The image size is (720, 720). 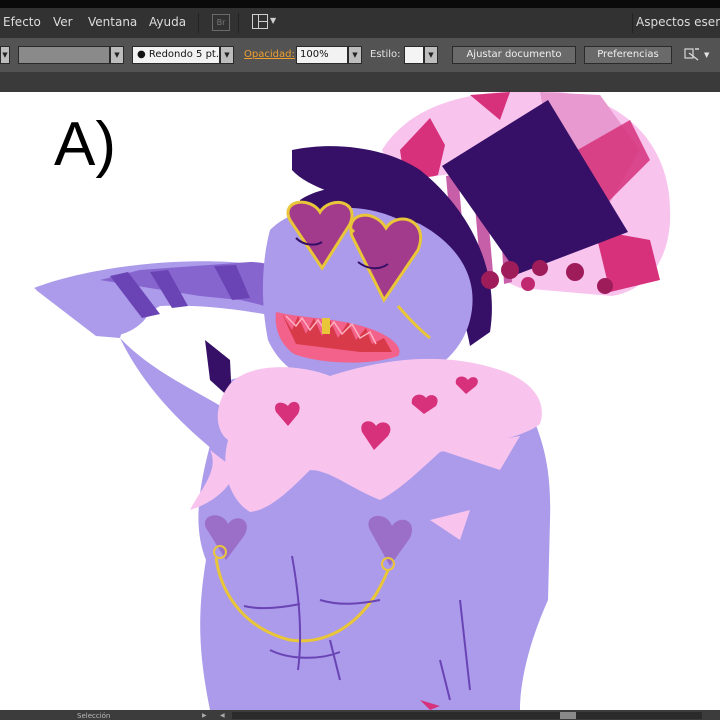 I want to click on brush-definition-dropdown: ● Redondo 5 pt., so click(x=176, y=55).